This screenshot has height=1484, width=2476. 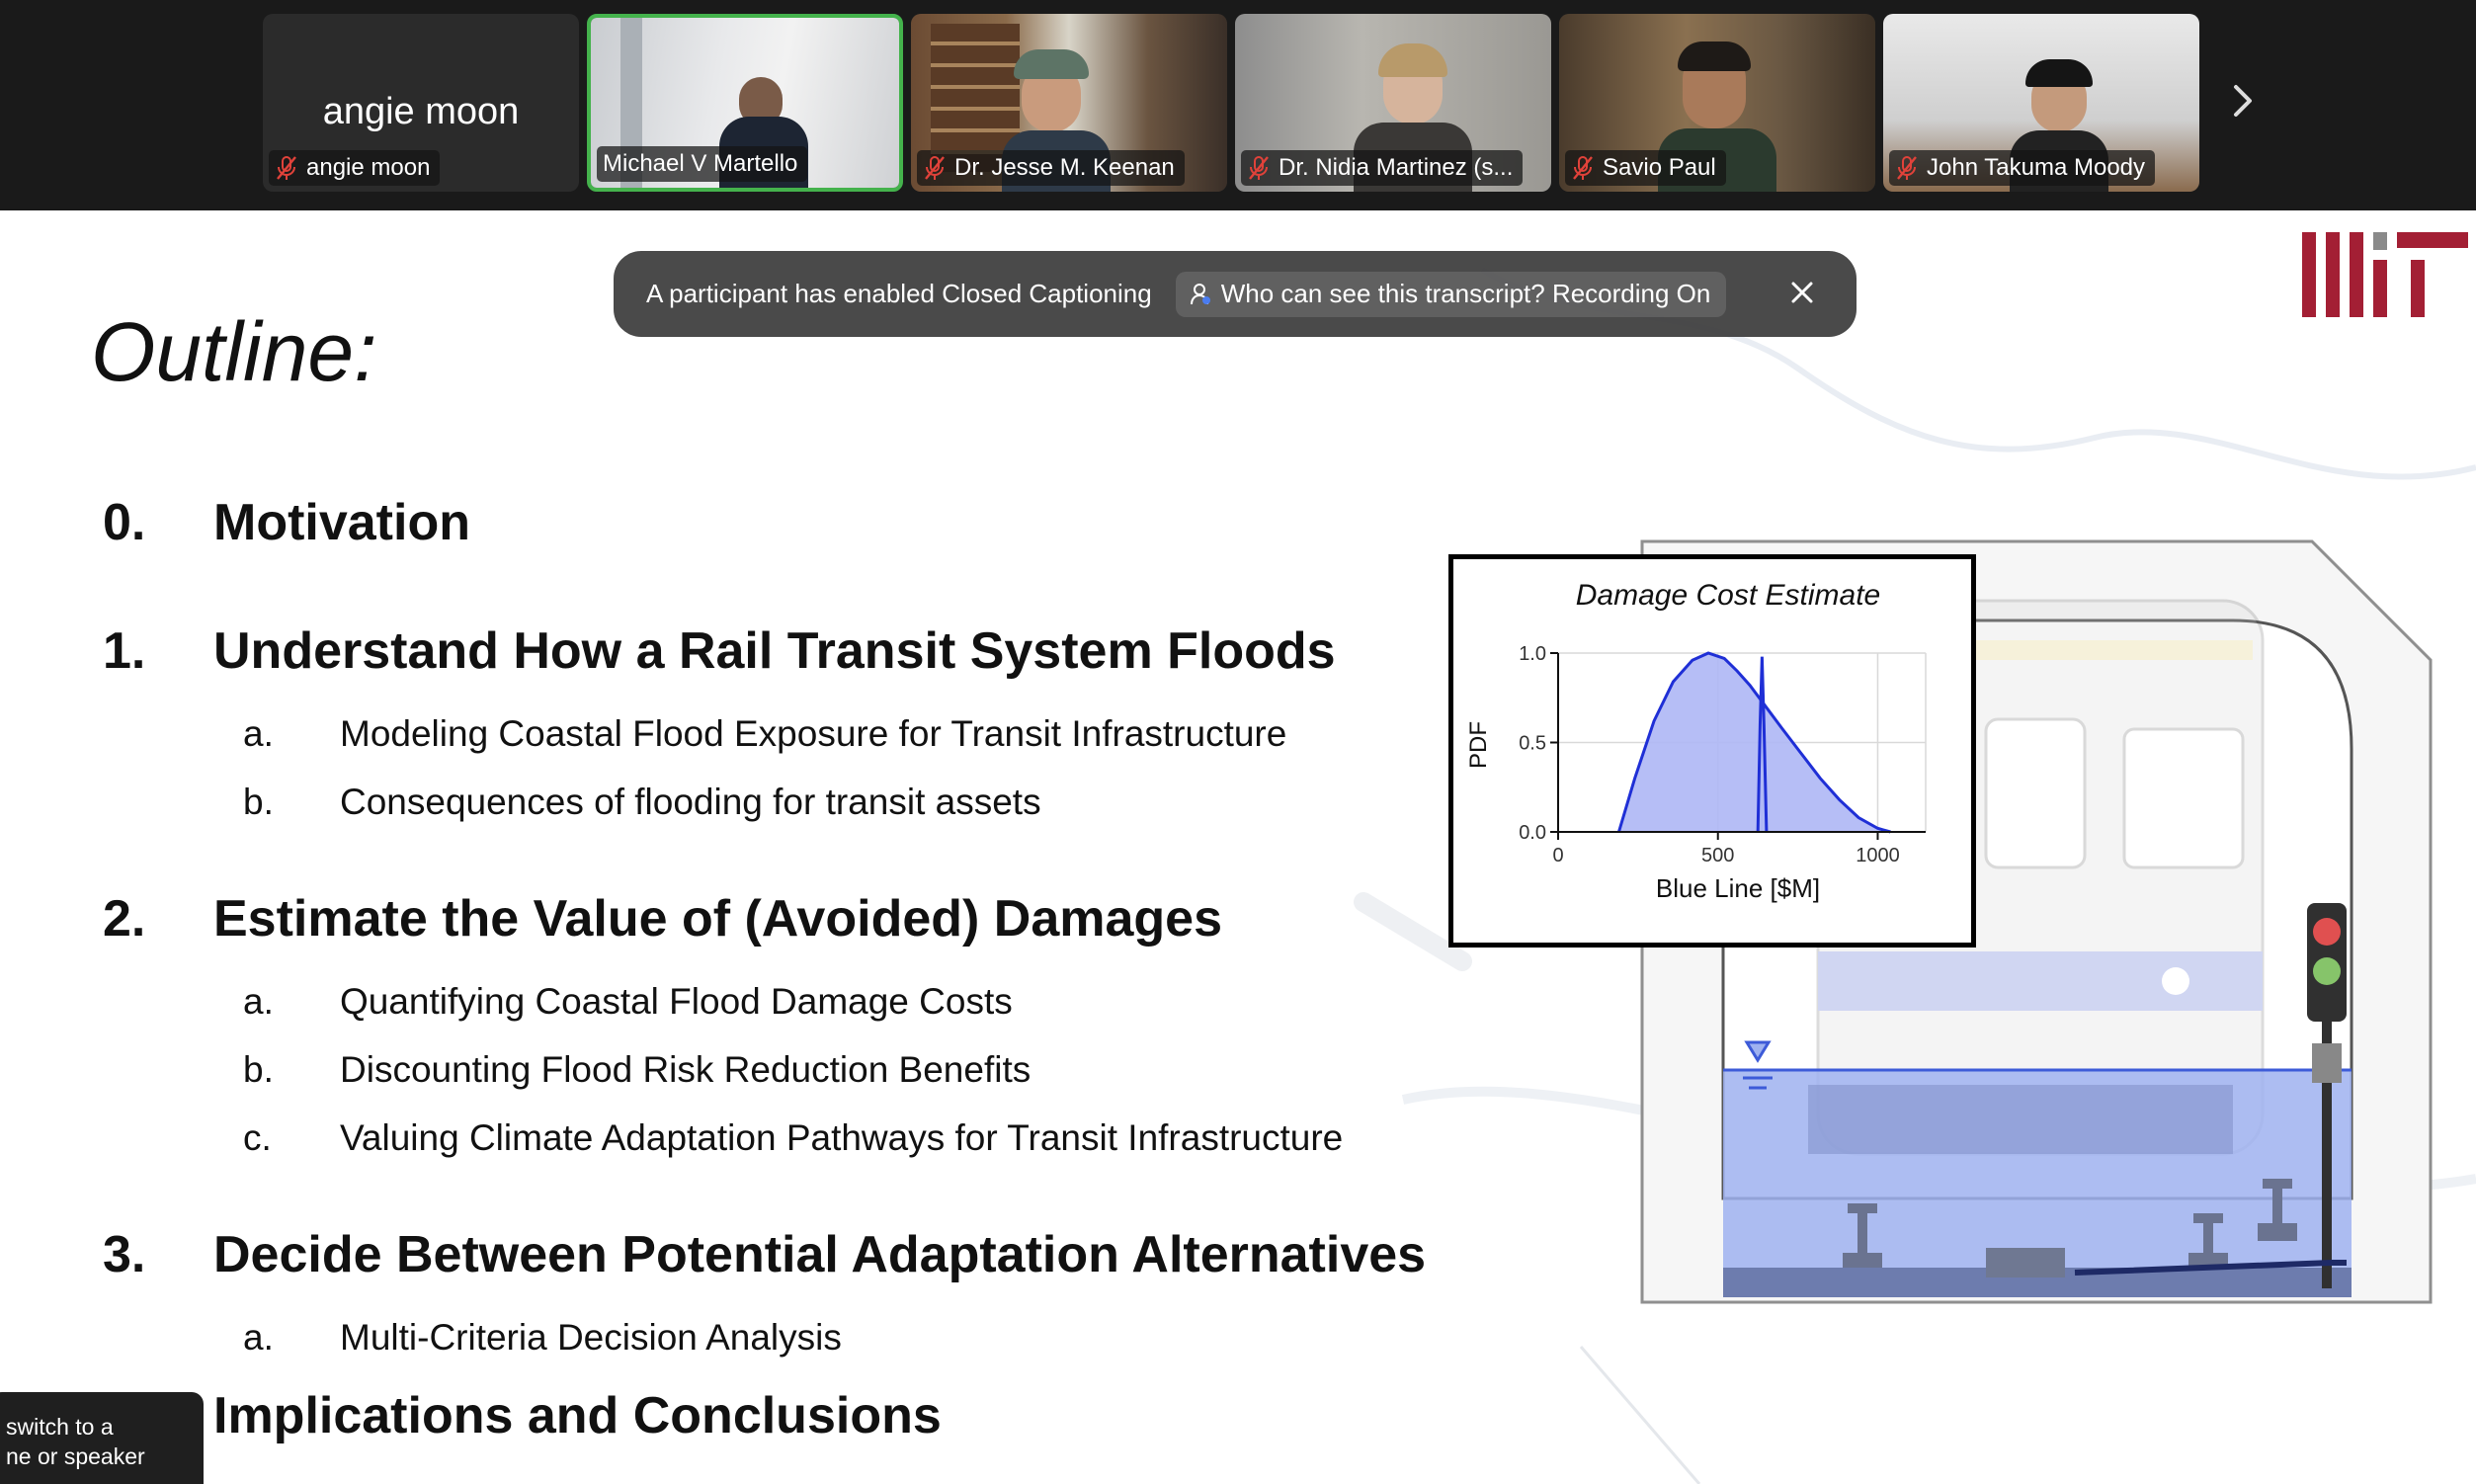 I want to click on section-title: Estimate the Value of (Avoided) Damages, so click(x=718, y=919).